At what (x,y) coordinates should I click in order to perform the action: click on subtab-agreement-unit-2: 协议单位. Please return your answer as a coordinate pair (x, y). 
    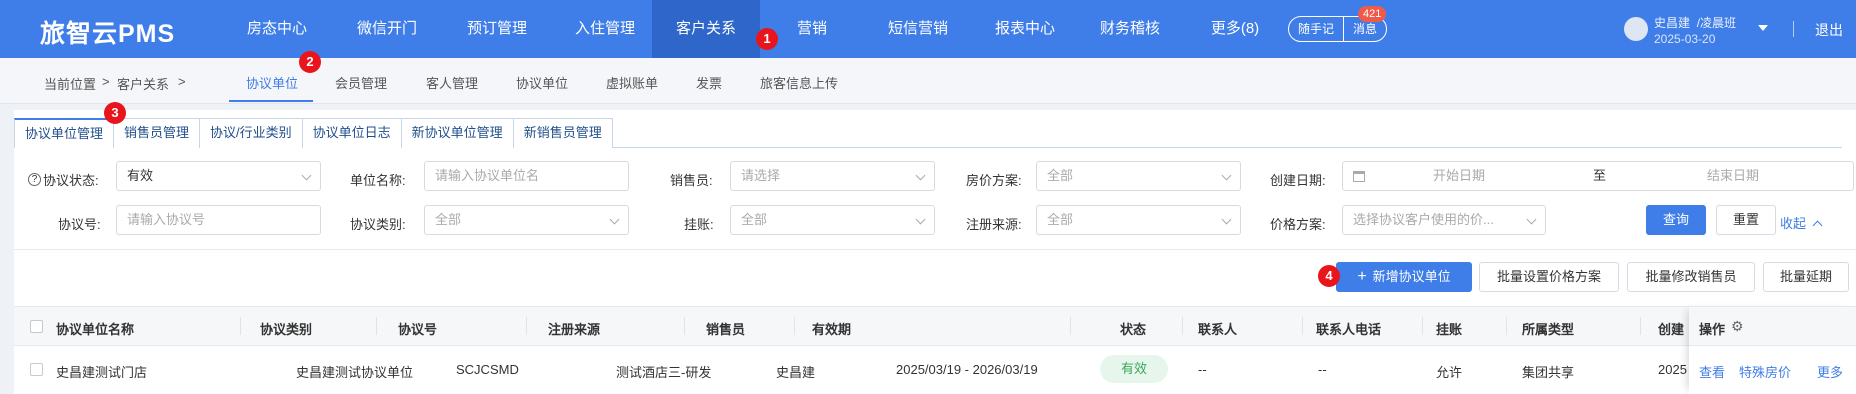
    Looking at the image, I should click on (542, 82).